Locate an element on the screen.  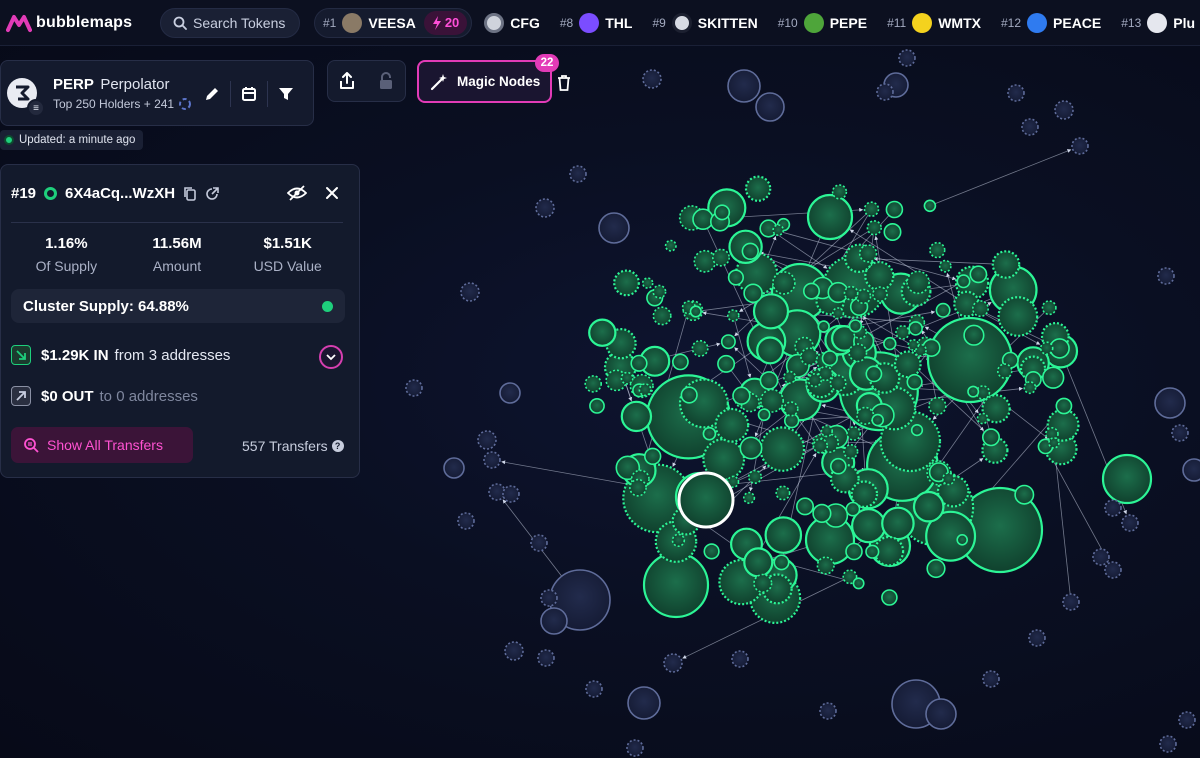
ticker-item-cfg: CFG is located at coordinates (512, 23).